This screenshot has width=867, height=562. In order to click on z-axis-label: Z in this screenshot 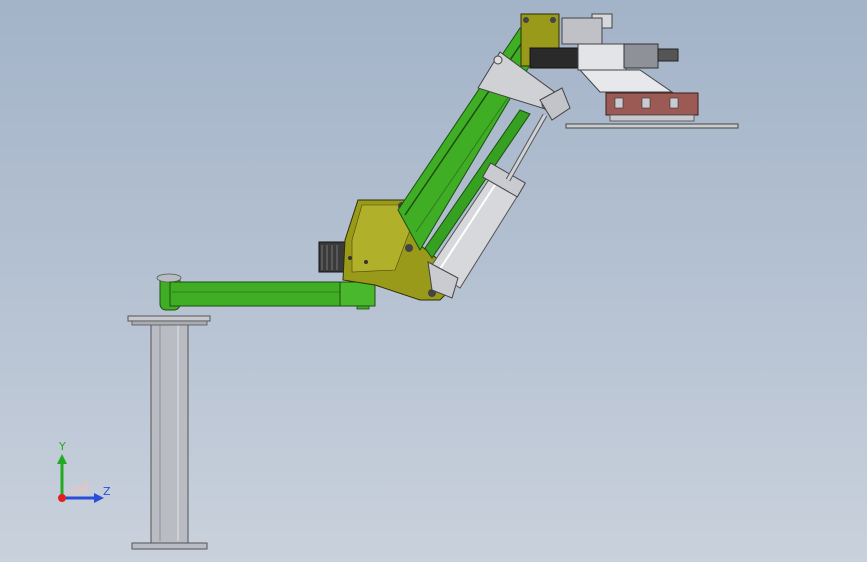, I will do `click(107, 491)`.